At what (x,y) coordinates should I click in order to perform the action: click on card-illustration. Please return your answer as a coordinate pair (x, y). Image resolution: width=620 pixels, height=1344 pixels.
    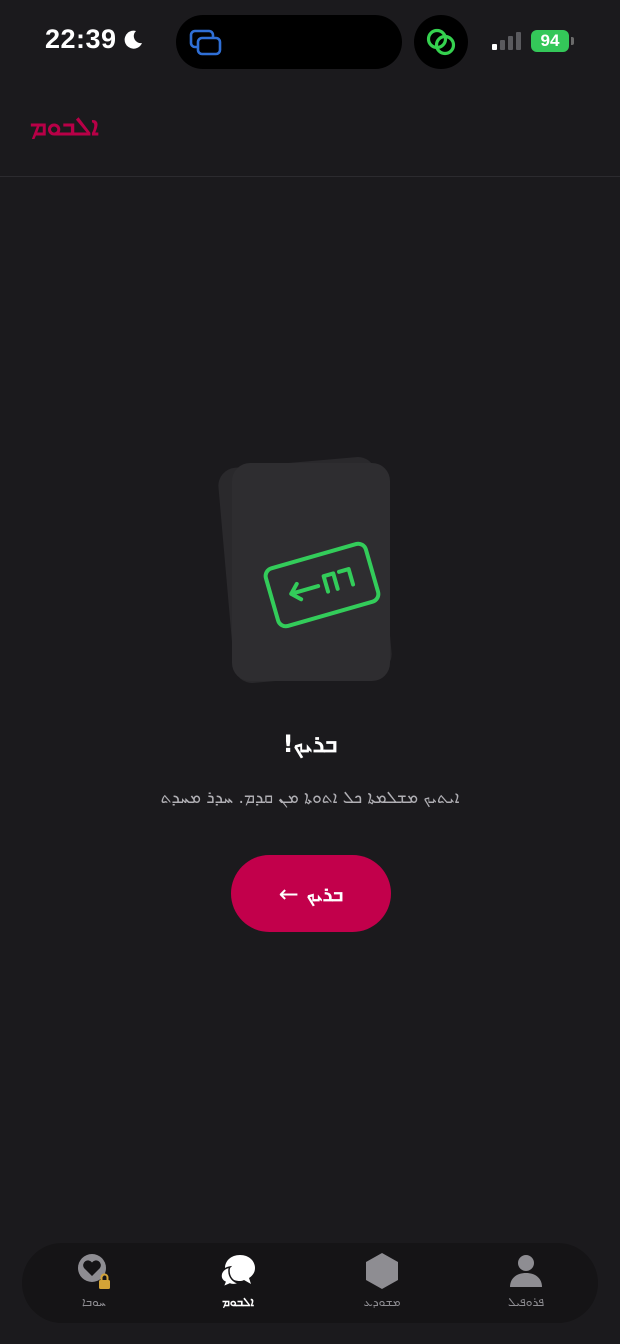
    Looking at the image, I should click on (310, 570).